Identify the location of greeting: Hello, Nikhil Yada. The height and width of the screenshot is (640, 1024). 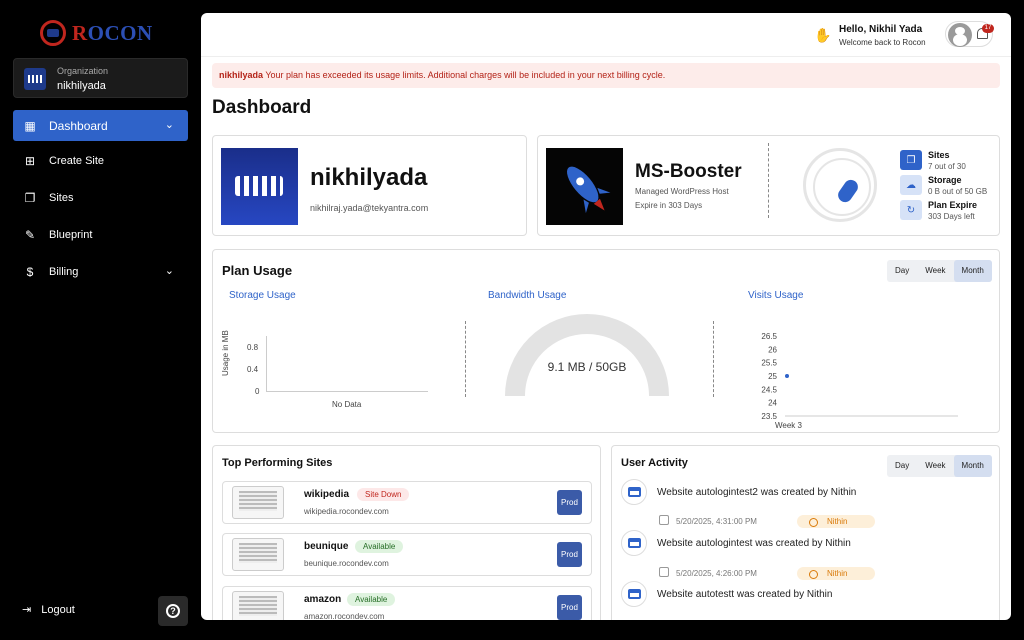
(881, 29).